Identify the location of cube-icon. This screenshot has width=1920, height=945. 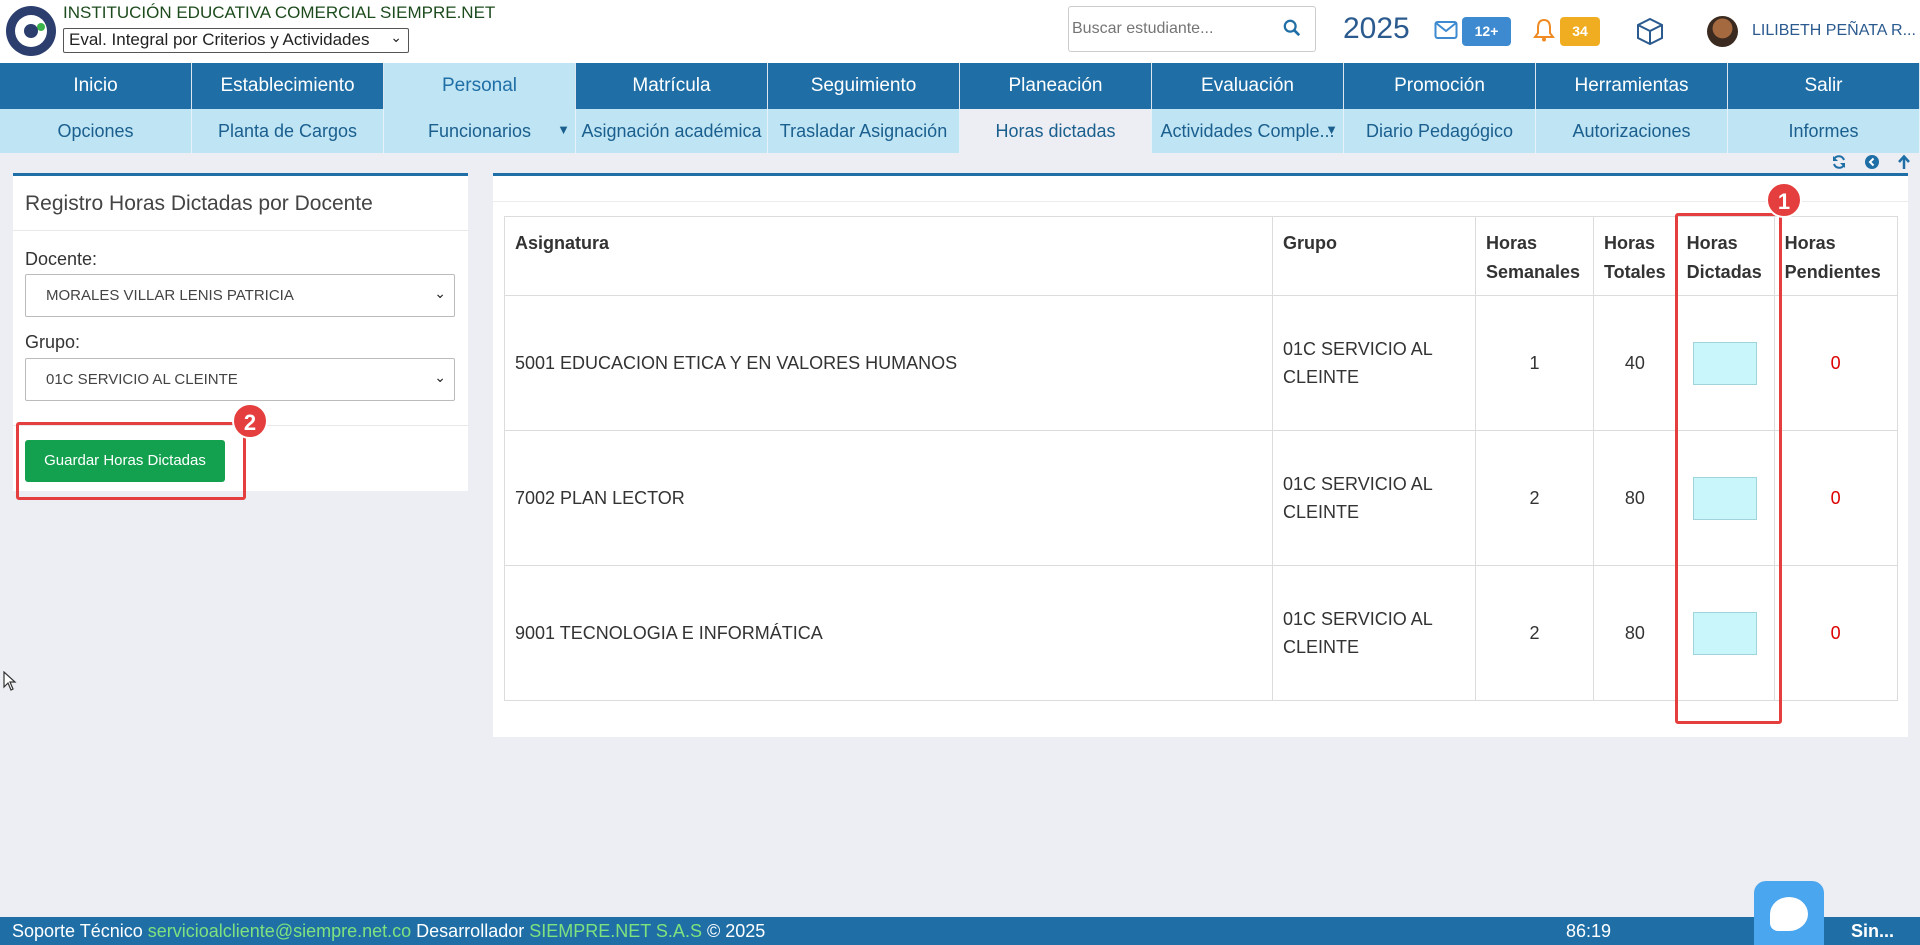
(1650, 31).